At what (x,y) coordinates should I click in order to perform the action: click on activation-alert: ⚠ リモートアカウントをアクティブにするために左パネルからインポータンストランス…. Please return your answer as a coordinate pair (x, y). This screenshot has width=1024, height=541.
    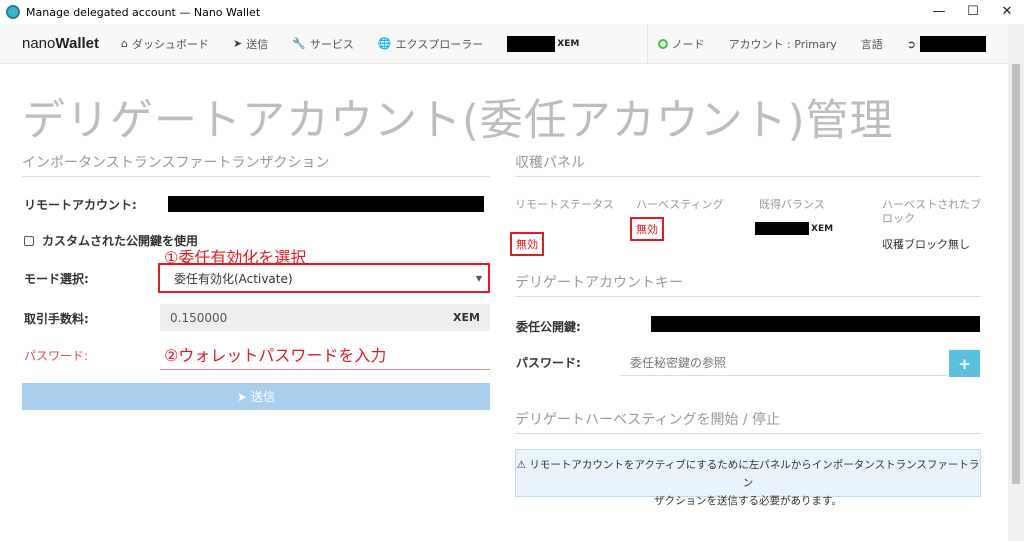
    Looking at the image, I should click on (748, 478).